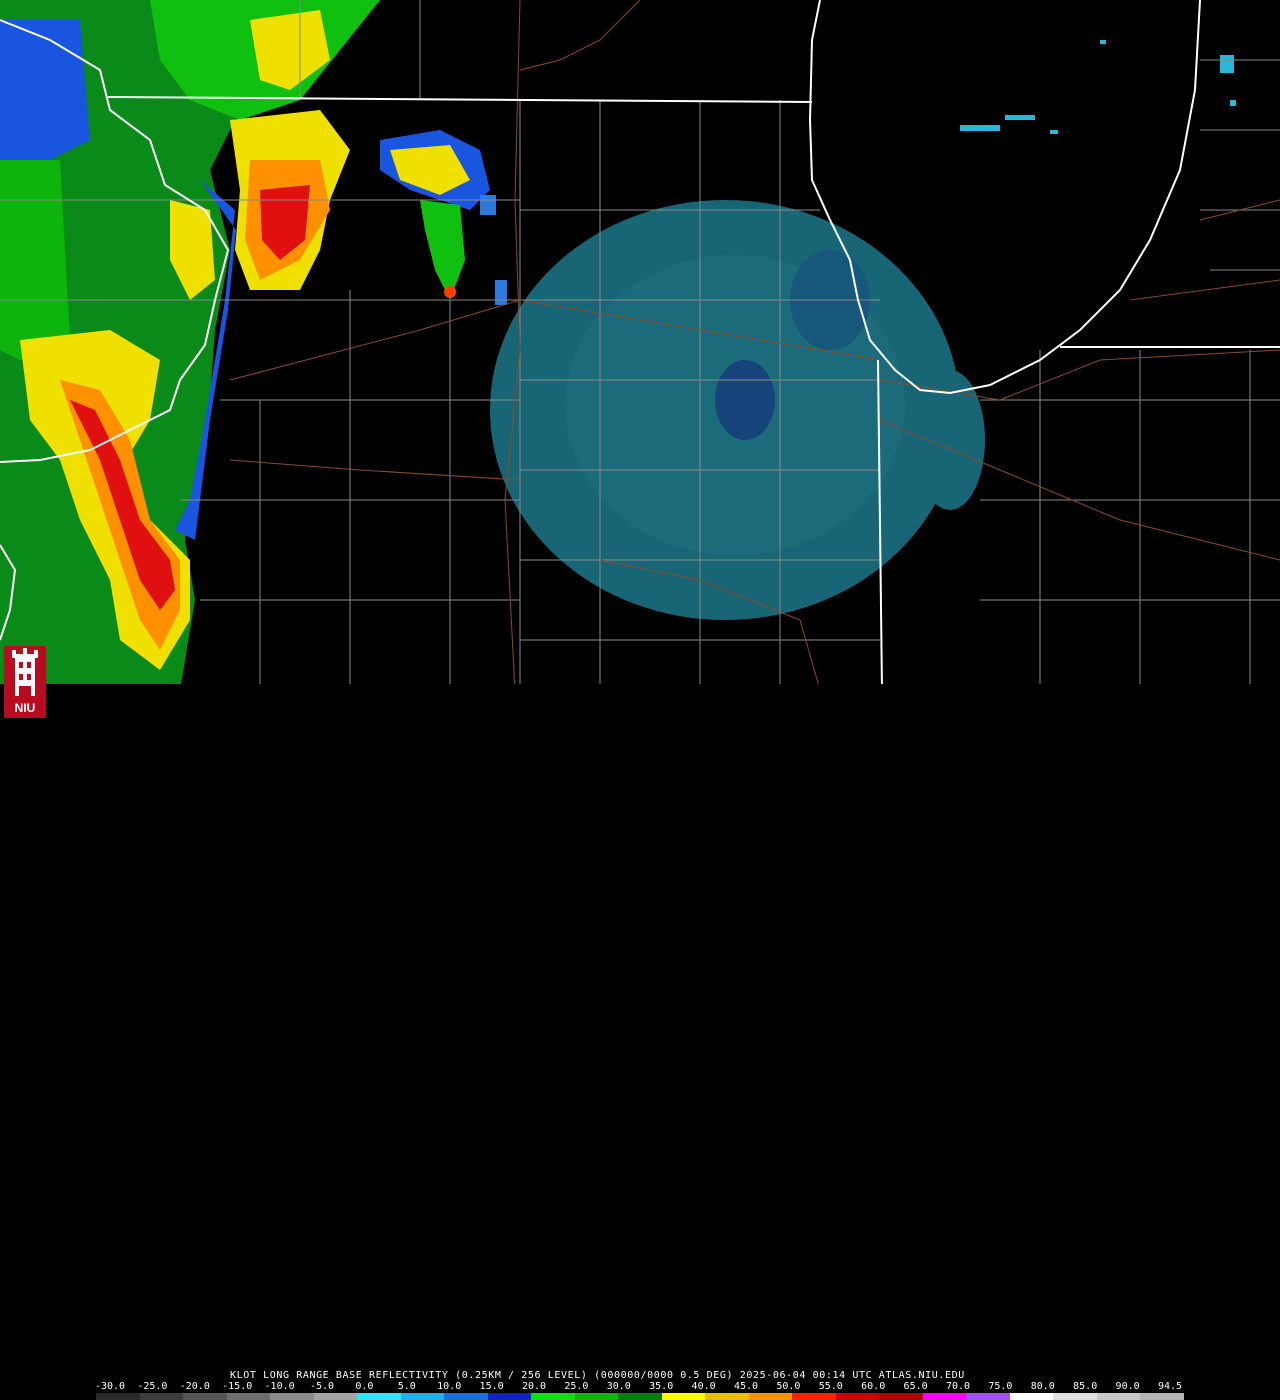 The width and height of the screenshot is (1280, 1400). I want to click on niu-logo: NIU, so click(25, 682).